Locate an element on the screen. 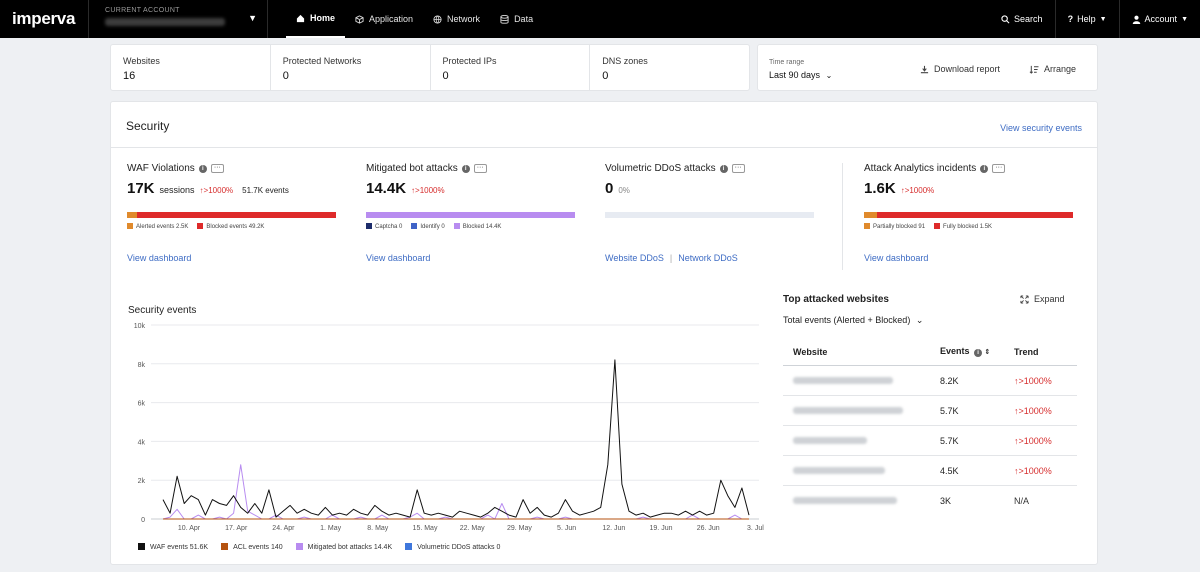 The width and height of the screenshot is (1200, 572). stat-protected-networks: Protected Networks 0 is located at coordinates (351, 67).